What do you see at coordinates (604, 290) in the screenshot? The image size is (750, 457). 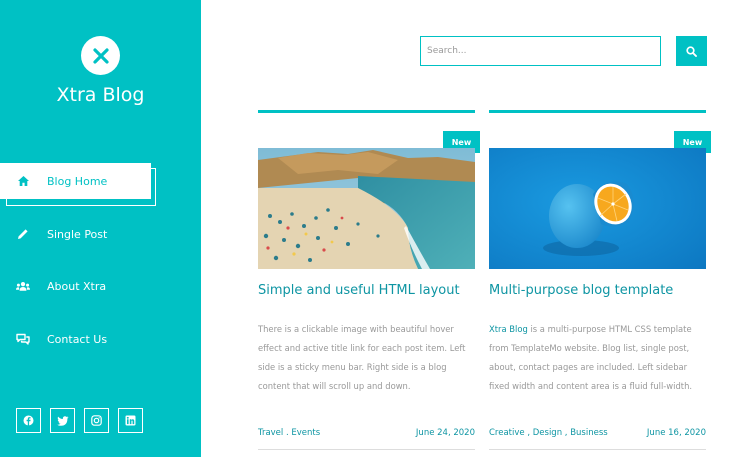 I see `post-title-link: Multi-purpose blog template` at bounding box center [604, 290].